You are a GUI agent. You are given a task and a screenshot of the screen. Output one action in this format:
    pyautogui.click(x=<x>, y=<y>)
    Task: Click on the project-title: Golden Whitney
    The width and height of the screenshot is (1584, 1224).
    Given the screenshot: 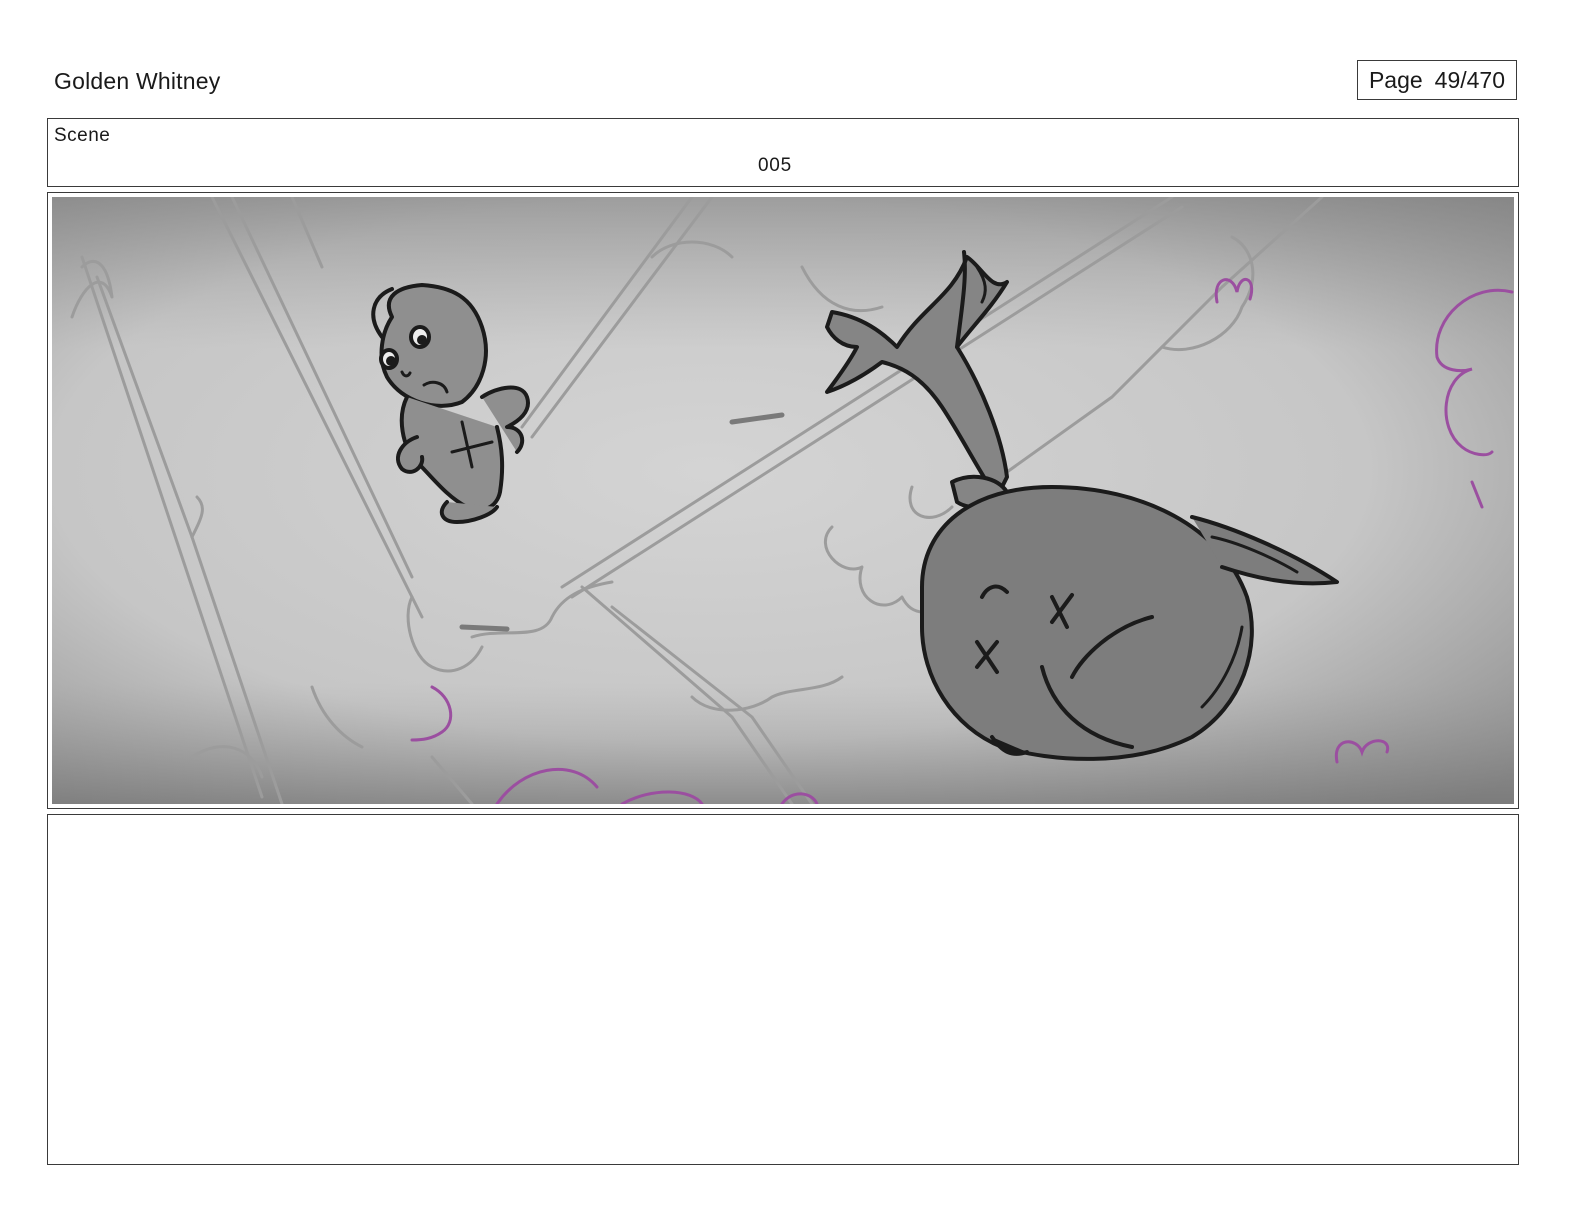 What is the action you would take?
    pyautogui.click(x=137, y=81)
    